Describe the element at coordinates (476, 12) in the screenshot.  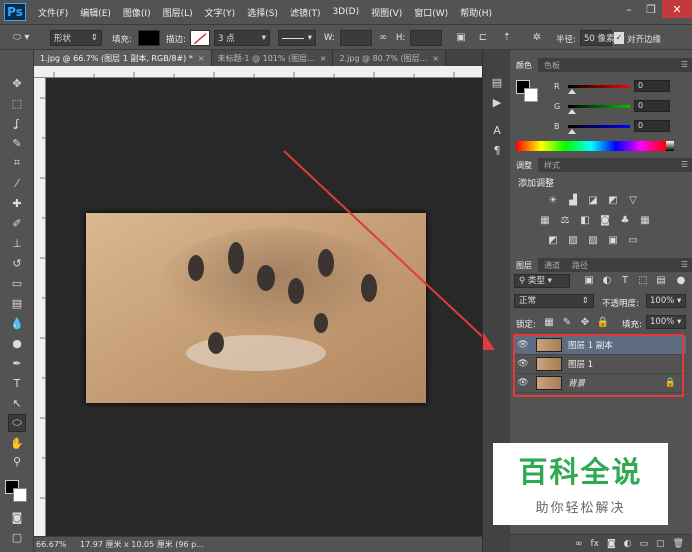
I see `menu-help: 帮助(H)` at that location.